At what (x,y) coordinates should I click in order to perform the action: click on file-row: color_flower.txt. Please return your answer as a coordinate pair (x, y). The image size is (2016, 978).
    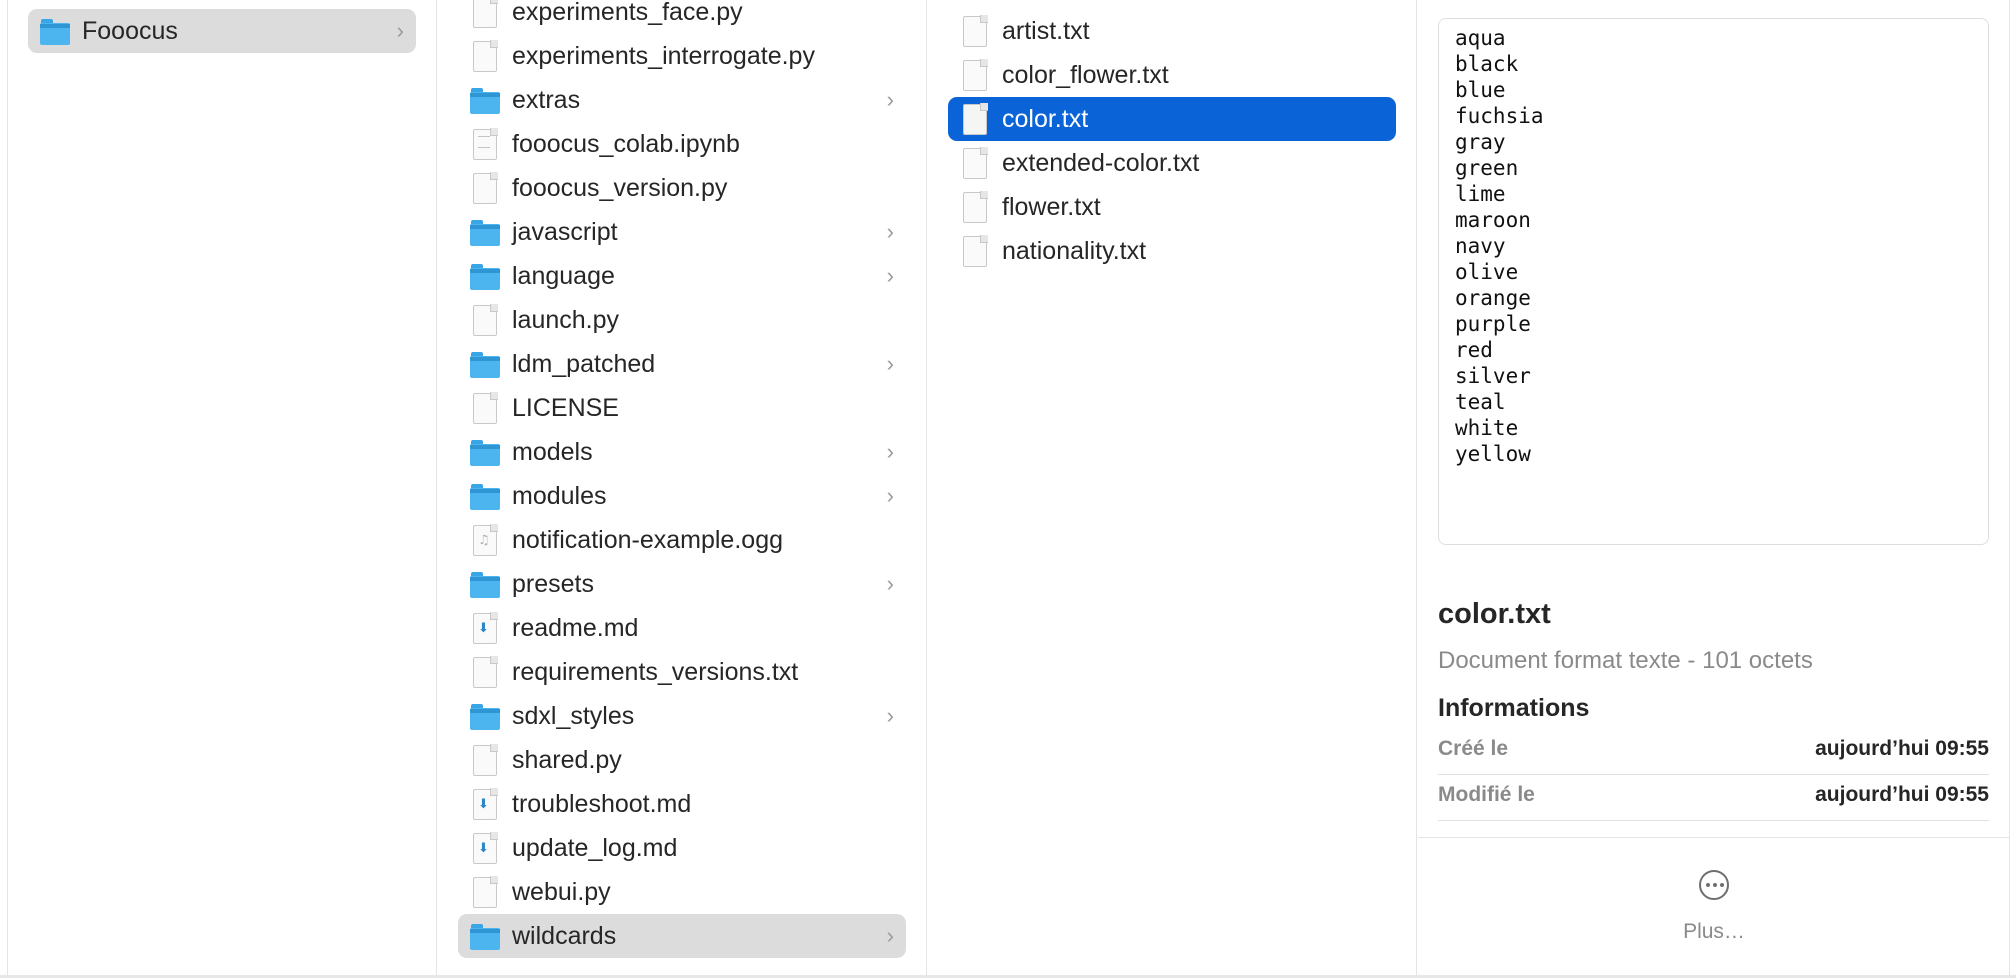
    Looking at the image, I should click on (1172, 75).